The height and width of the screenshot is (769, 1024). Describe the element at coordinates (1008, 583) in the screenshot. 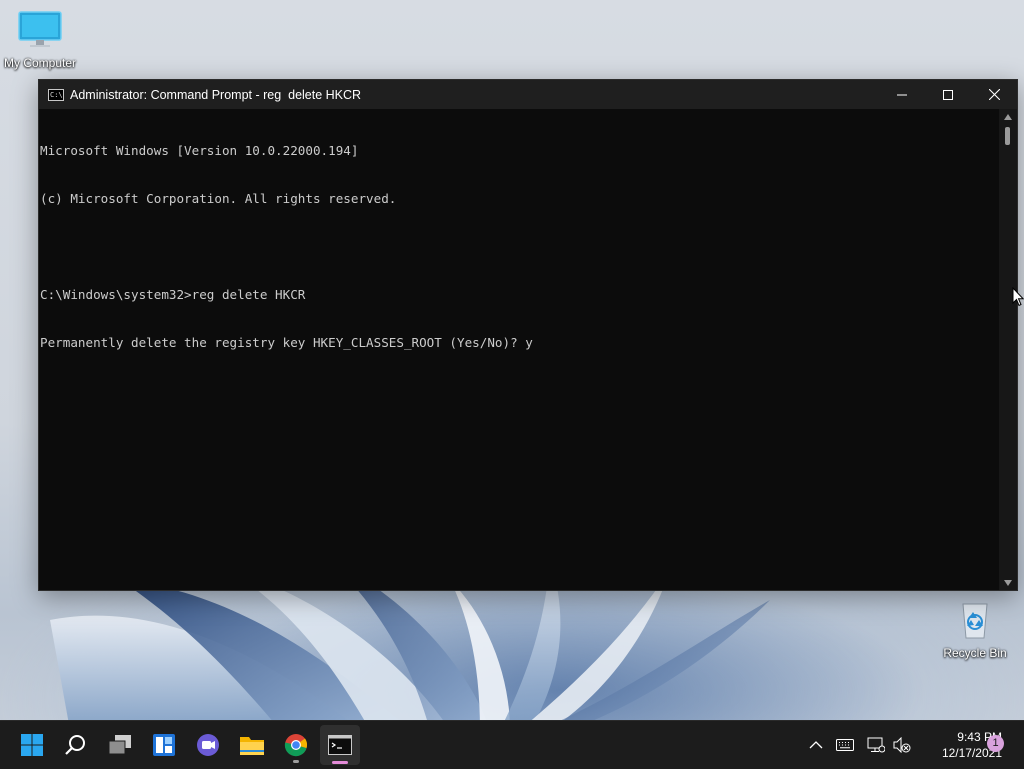

I see `scroll-down-arrow-icon` at that location.